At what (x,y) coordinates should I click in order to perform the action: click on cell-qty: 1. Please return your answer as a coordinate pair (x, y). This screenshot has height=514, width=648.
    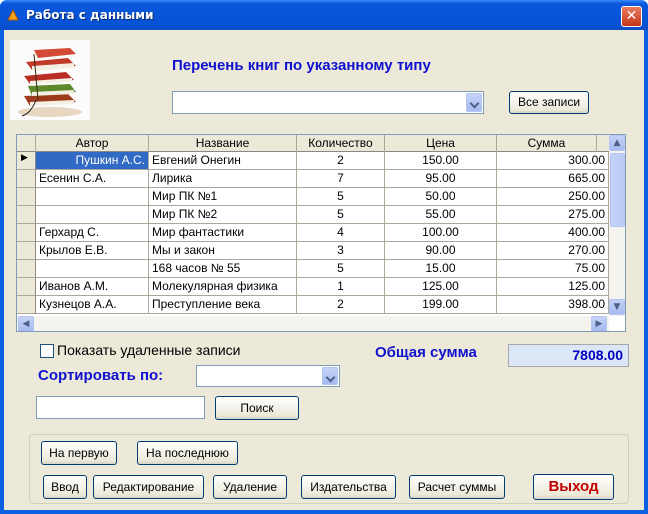
    Looking at the image, I should click on (341, 287).